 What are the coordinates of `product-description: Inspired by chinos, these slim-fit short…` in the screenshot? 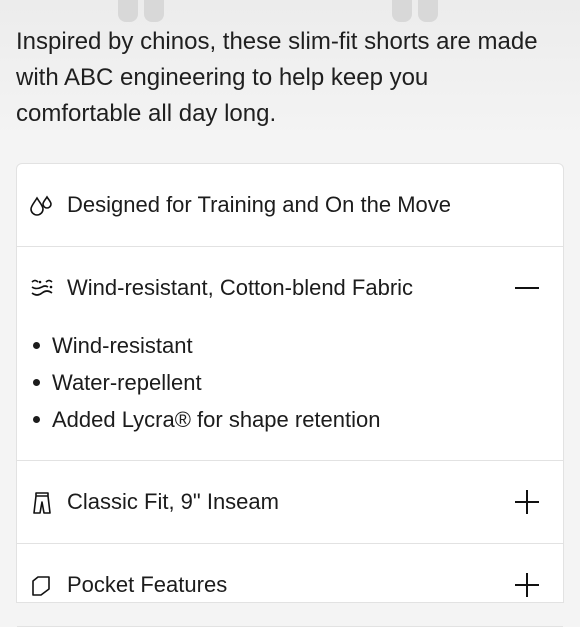 It's located at (277, 77).